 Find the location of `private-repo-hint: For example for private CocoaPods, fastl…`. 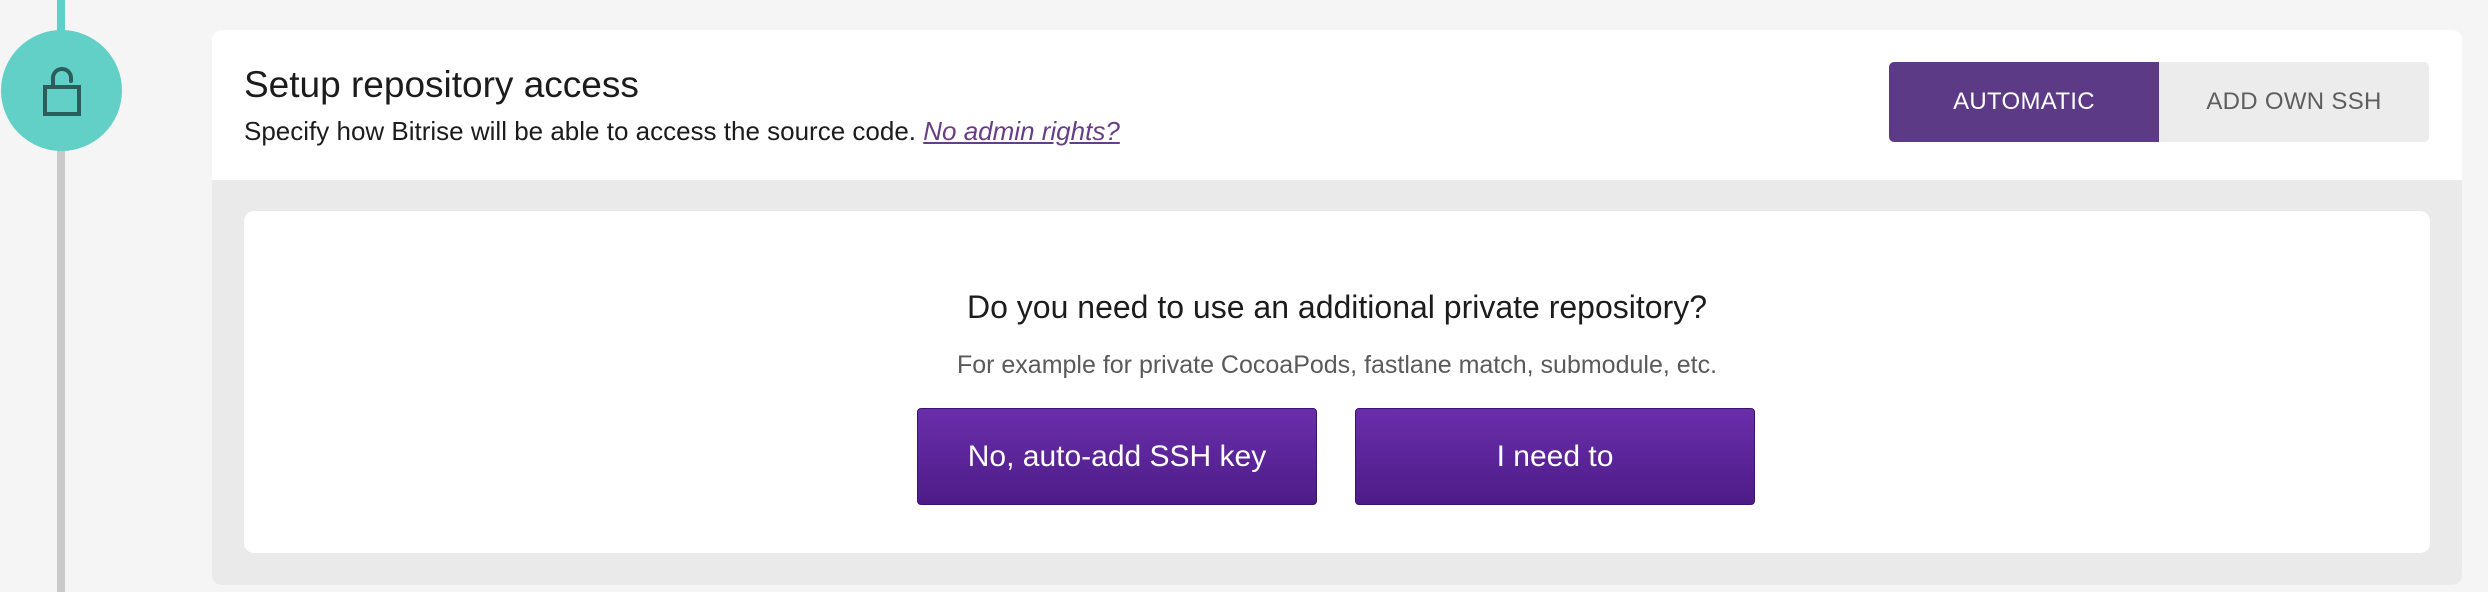

private-repo-hint: For example for private CocoaPods, fastl… is located at coordinates (1337, 365).